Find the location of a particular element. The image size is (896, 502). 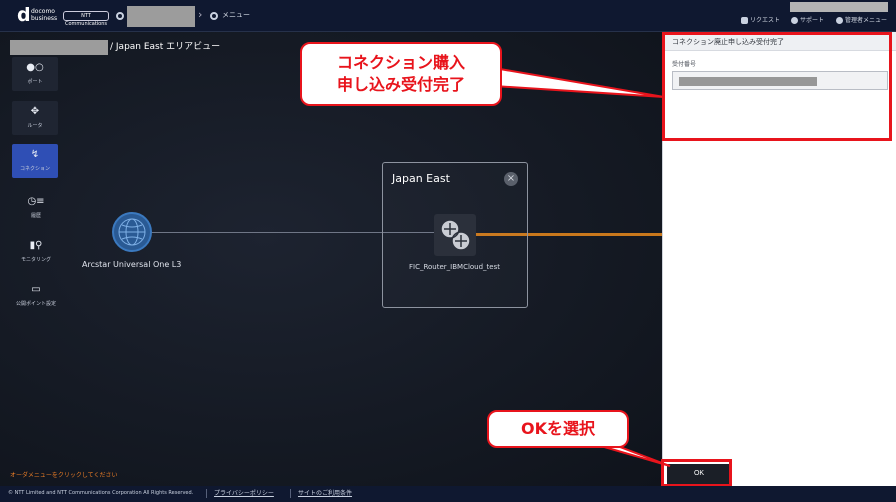

rail-label-port: ポート is located at coordinates (35, 82).